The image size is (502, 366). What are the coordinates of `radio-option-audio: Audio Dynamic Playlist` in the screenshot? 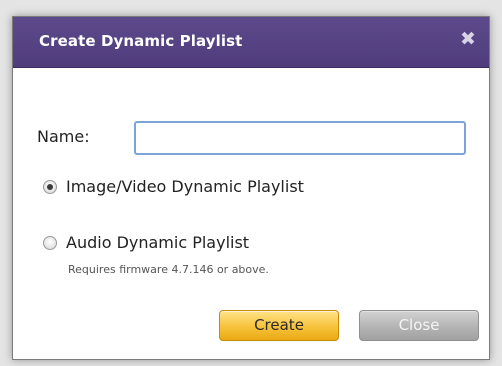 It's located at (146, 242).